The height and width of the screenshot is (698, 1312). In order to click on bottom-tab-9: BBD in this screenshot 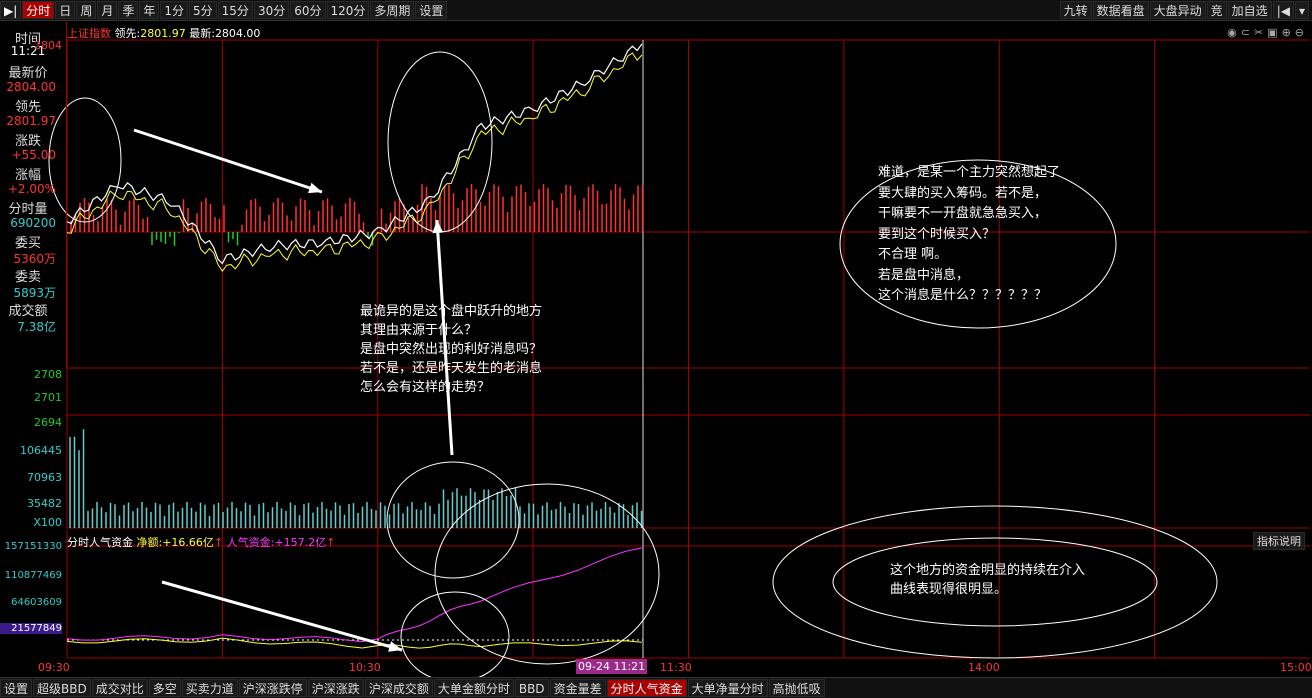, I will do `click(531, 688)`.